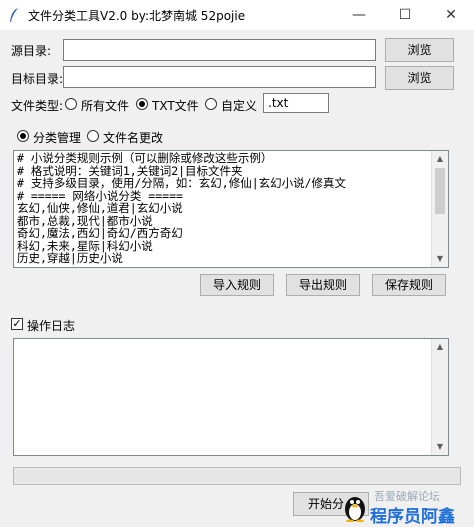 This screenshot has height=527, width=474. What do you see at coordinates (93, 136) in the screenshot?
I see `radio-rename-mode` at bounding box center [93, 136].